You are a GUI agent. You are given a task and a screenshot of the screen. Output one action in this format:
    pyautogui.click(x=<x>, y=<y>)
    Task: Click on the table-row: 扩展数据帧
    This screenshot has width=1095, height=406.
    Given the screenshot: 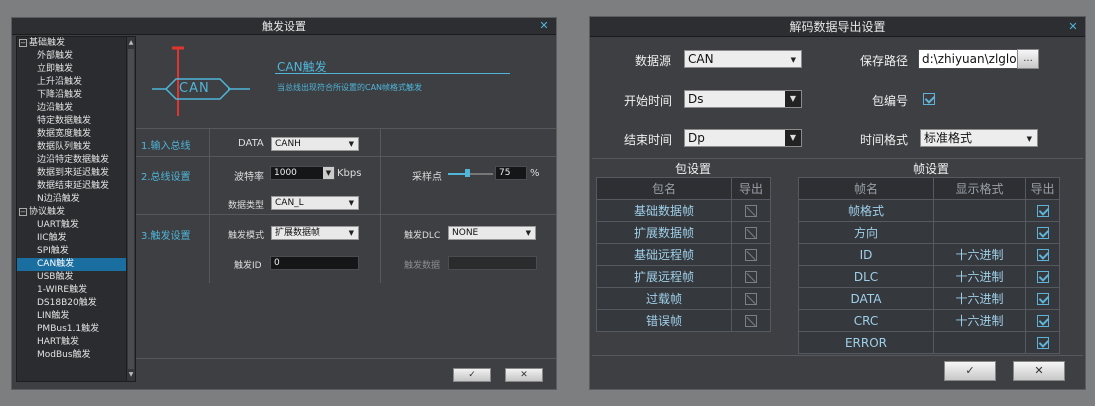 What is the action you would take?
    pyautogui.click(x=683, y=232)
    